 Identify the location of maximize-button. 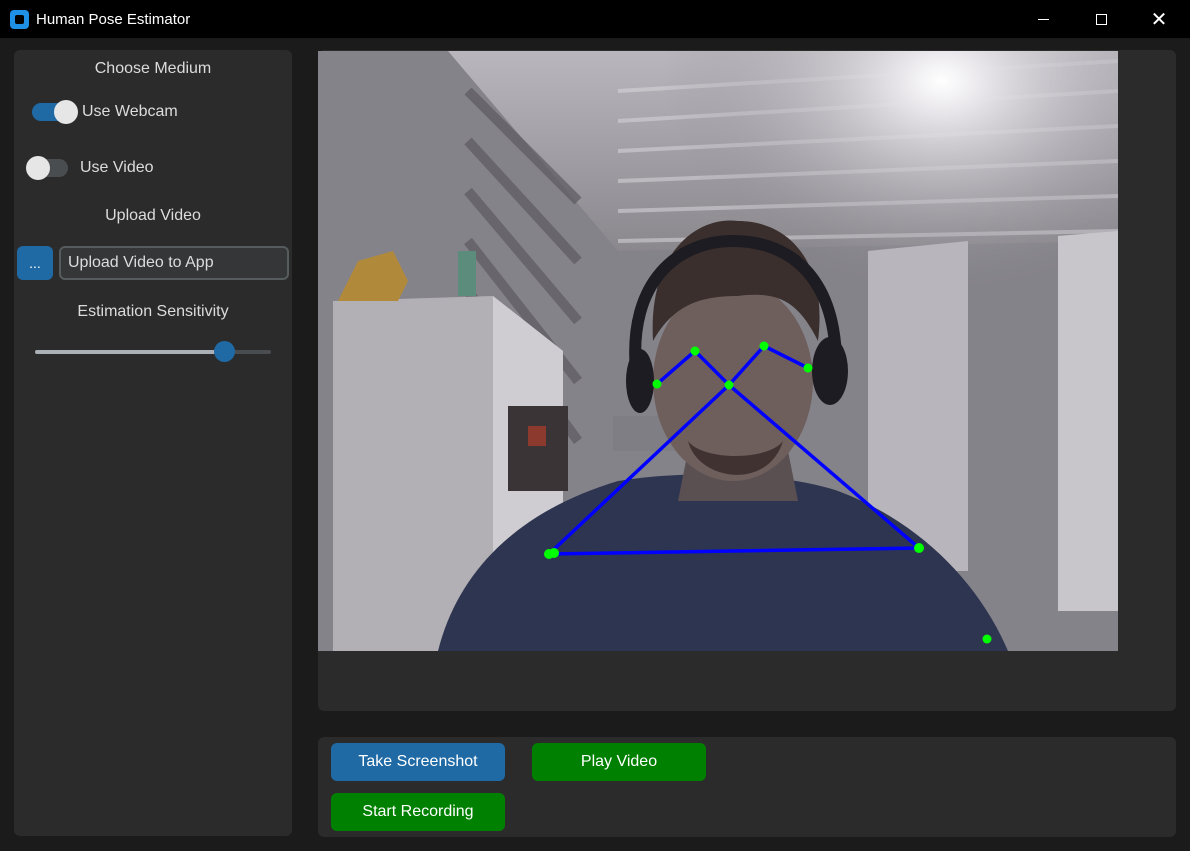
(1101, 19).